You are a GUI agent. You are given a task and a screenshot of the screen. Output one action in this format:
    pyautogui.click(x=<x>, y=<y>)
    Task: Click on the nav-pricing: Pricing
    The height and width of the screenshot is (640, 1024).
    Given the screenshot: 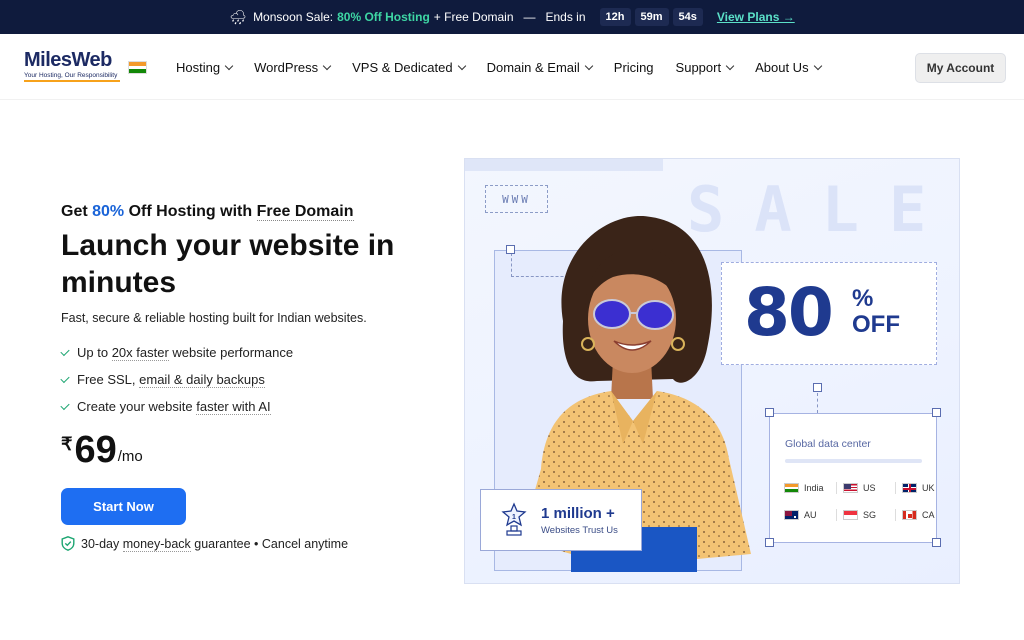 What is the action you would take?
    pyautogui.click(x=634, y=67)
    